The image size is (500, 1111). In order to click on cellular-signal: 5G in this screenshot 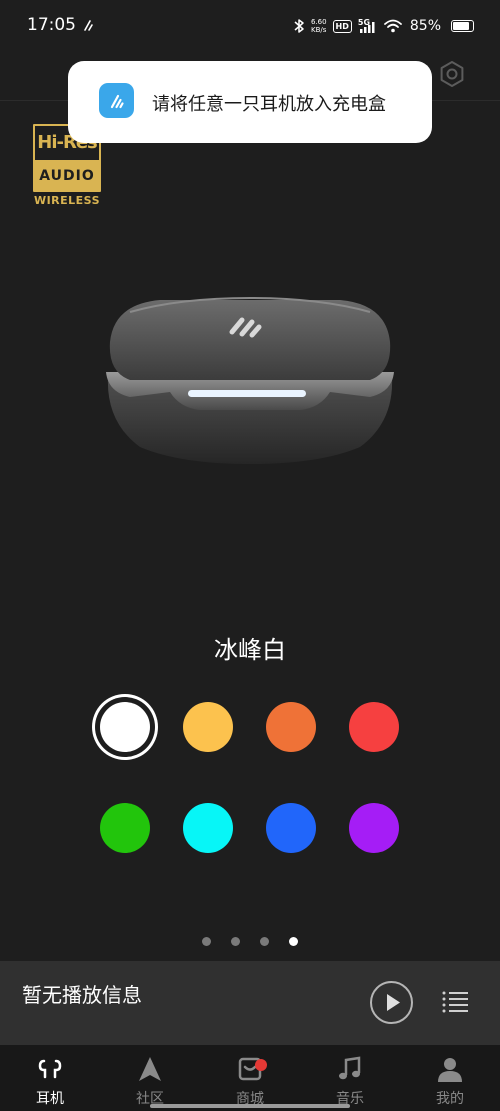, I will do `click(368, 26)`.